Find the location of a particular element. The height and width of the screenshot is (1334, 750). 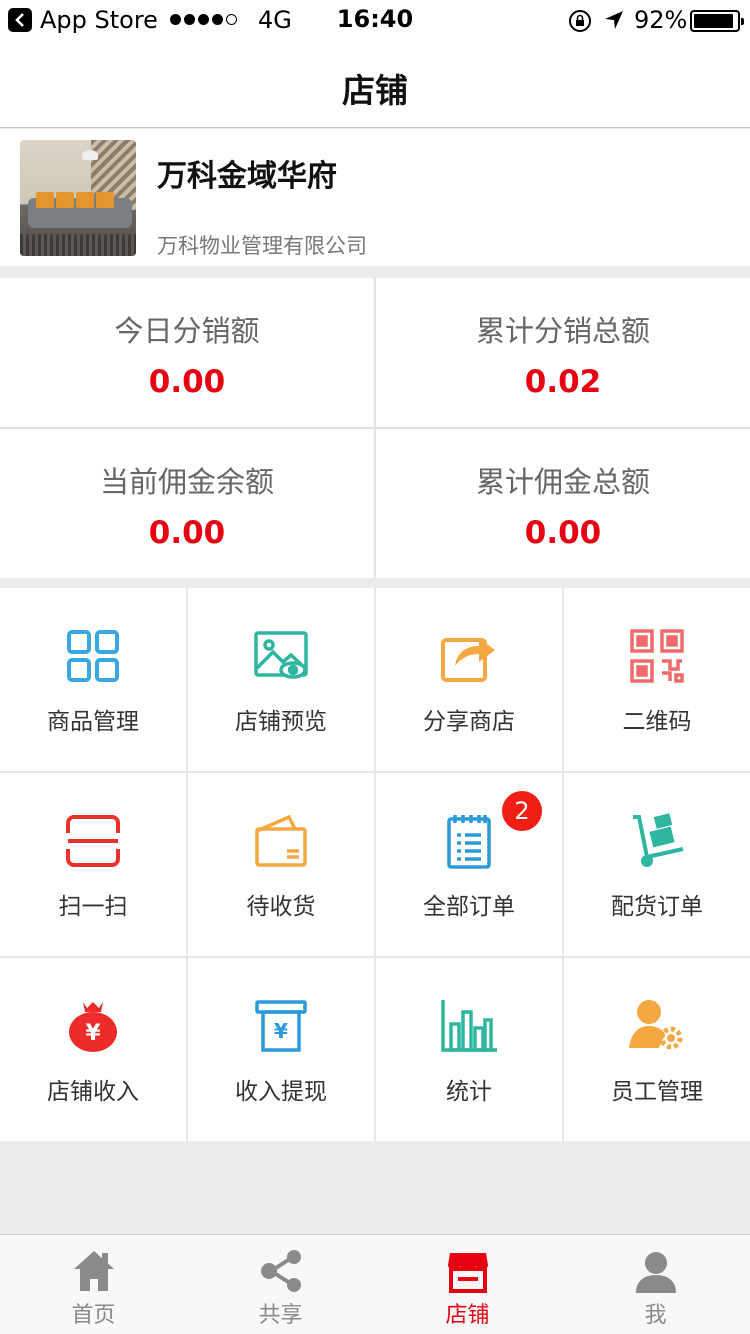

menu-item-qr-code: 二维码 is located at coordinates (657, 679).